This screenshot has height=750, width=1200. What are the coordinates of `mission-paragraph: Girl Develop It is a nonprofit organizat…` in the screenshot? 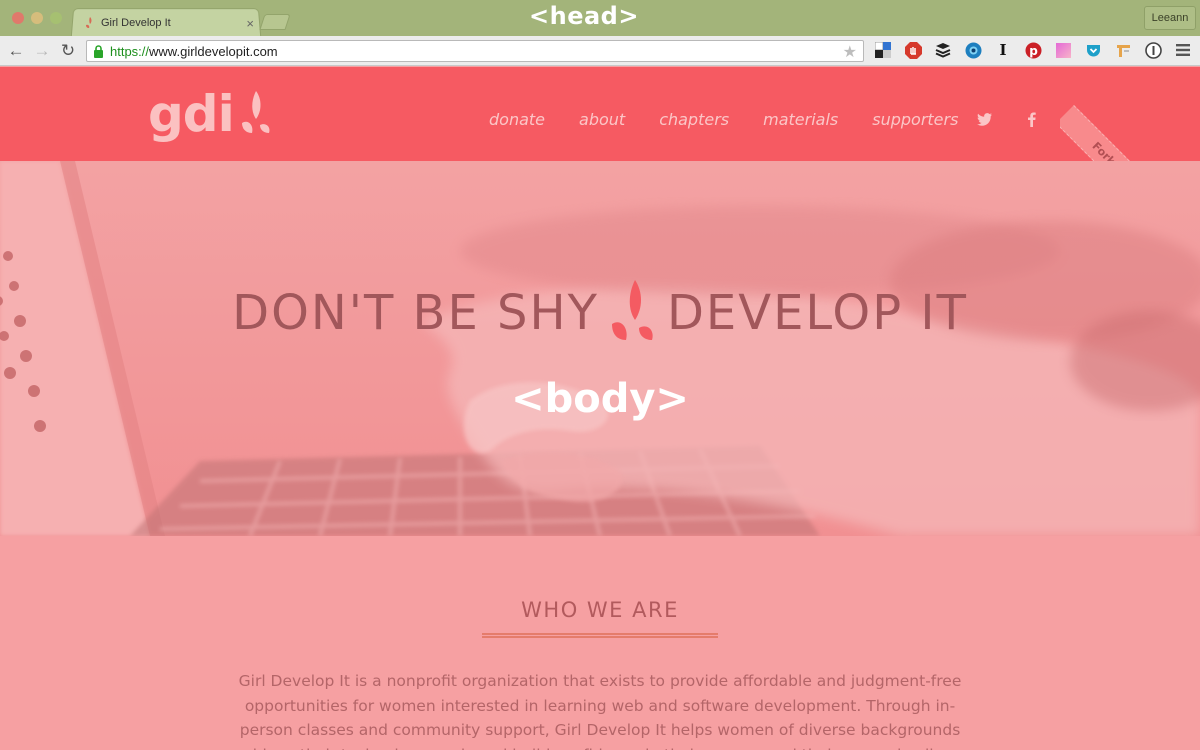 It's located at (600, 711).